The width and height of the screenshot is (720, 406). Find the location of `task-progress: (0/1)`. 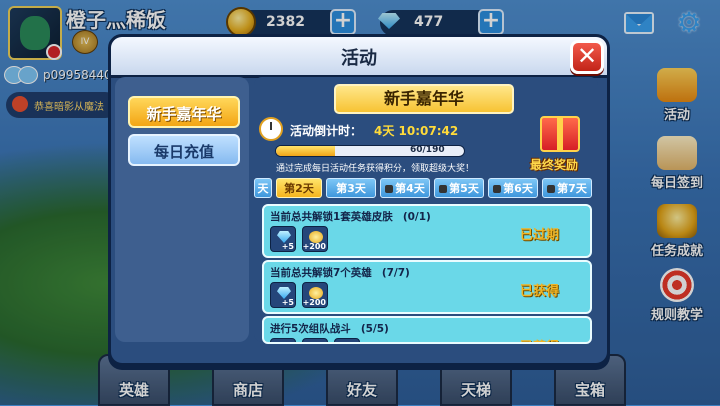

task-progress: (0/1) is located at coordinates (416, 217).